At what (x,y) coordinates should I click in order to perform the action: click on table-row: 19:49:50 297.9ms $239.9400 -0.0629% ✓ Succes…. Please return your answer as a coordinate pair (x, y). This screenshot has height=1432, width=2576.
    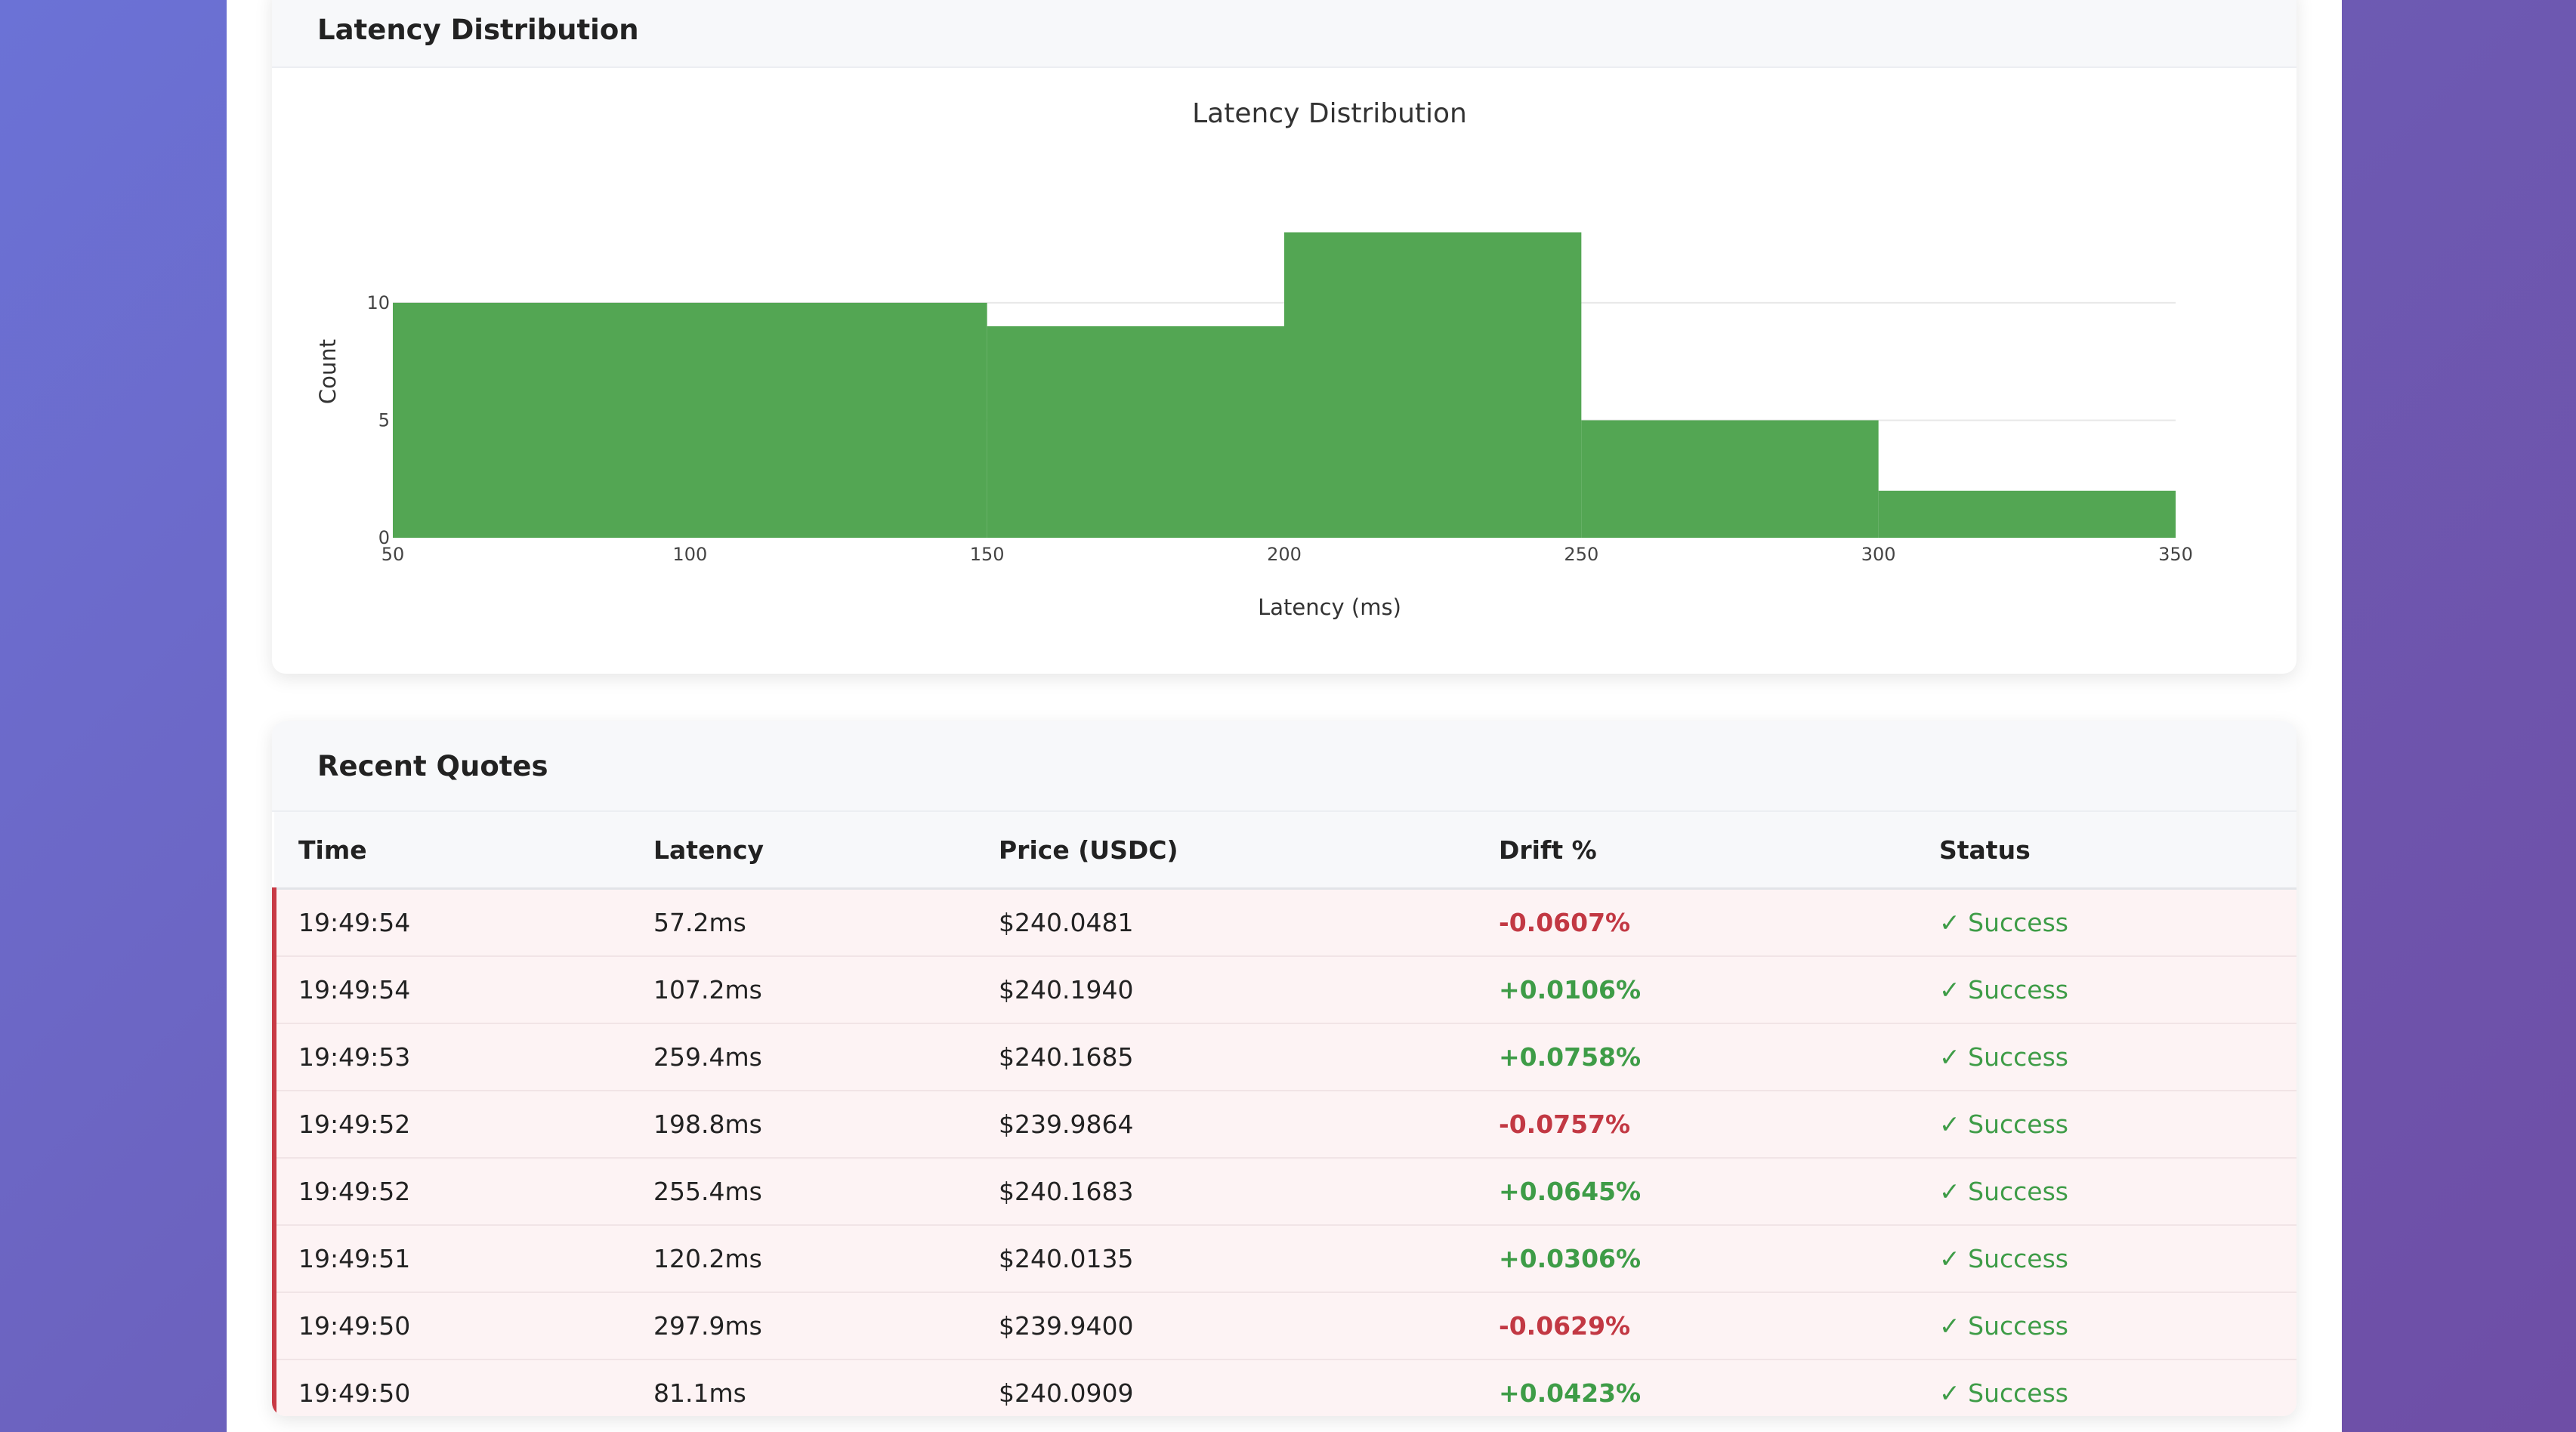
    Looking at the image, I should click on (1284, 1326).